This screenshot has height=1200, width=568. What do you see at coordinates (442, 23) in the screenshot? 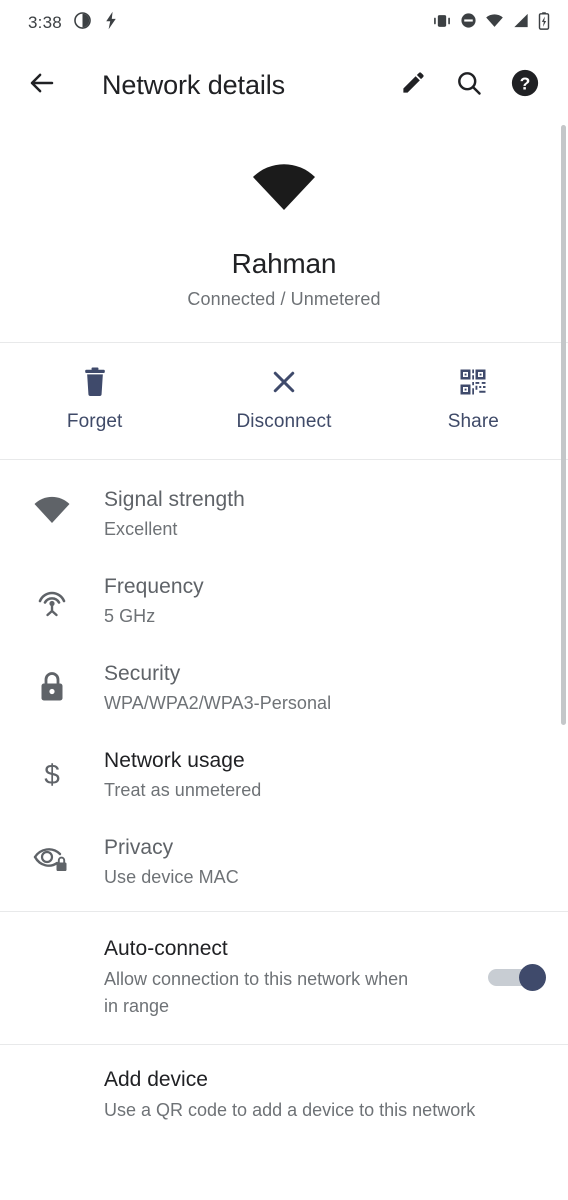
I see `vibrate-icon` at bounding box center [442, 23].